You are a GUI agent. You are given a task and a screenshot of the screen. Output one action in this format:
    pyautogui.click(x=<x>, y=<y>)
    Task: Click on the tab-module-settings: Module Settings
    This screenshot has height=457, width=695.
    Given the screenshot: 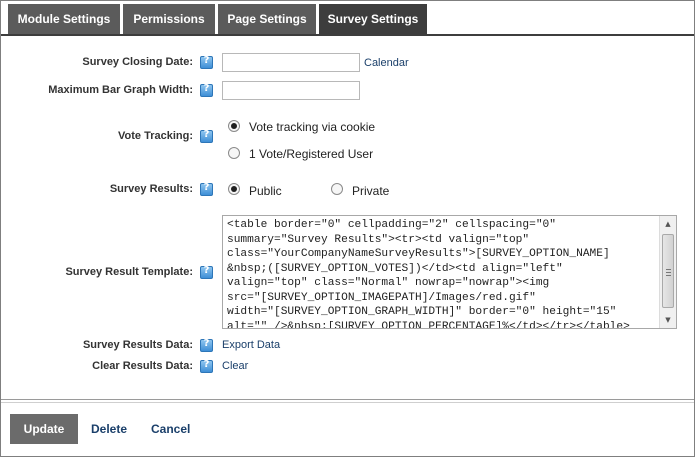 What is the action you would take?
    pyautogui.click(x=64, y=19)
    